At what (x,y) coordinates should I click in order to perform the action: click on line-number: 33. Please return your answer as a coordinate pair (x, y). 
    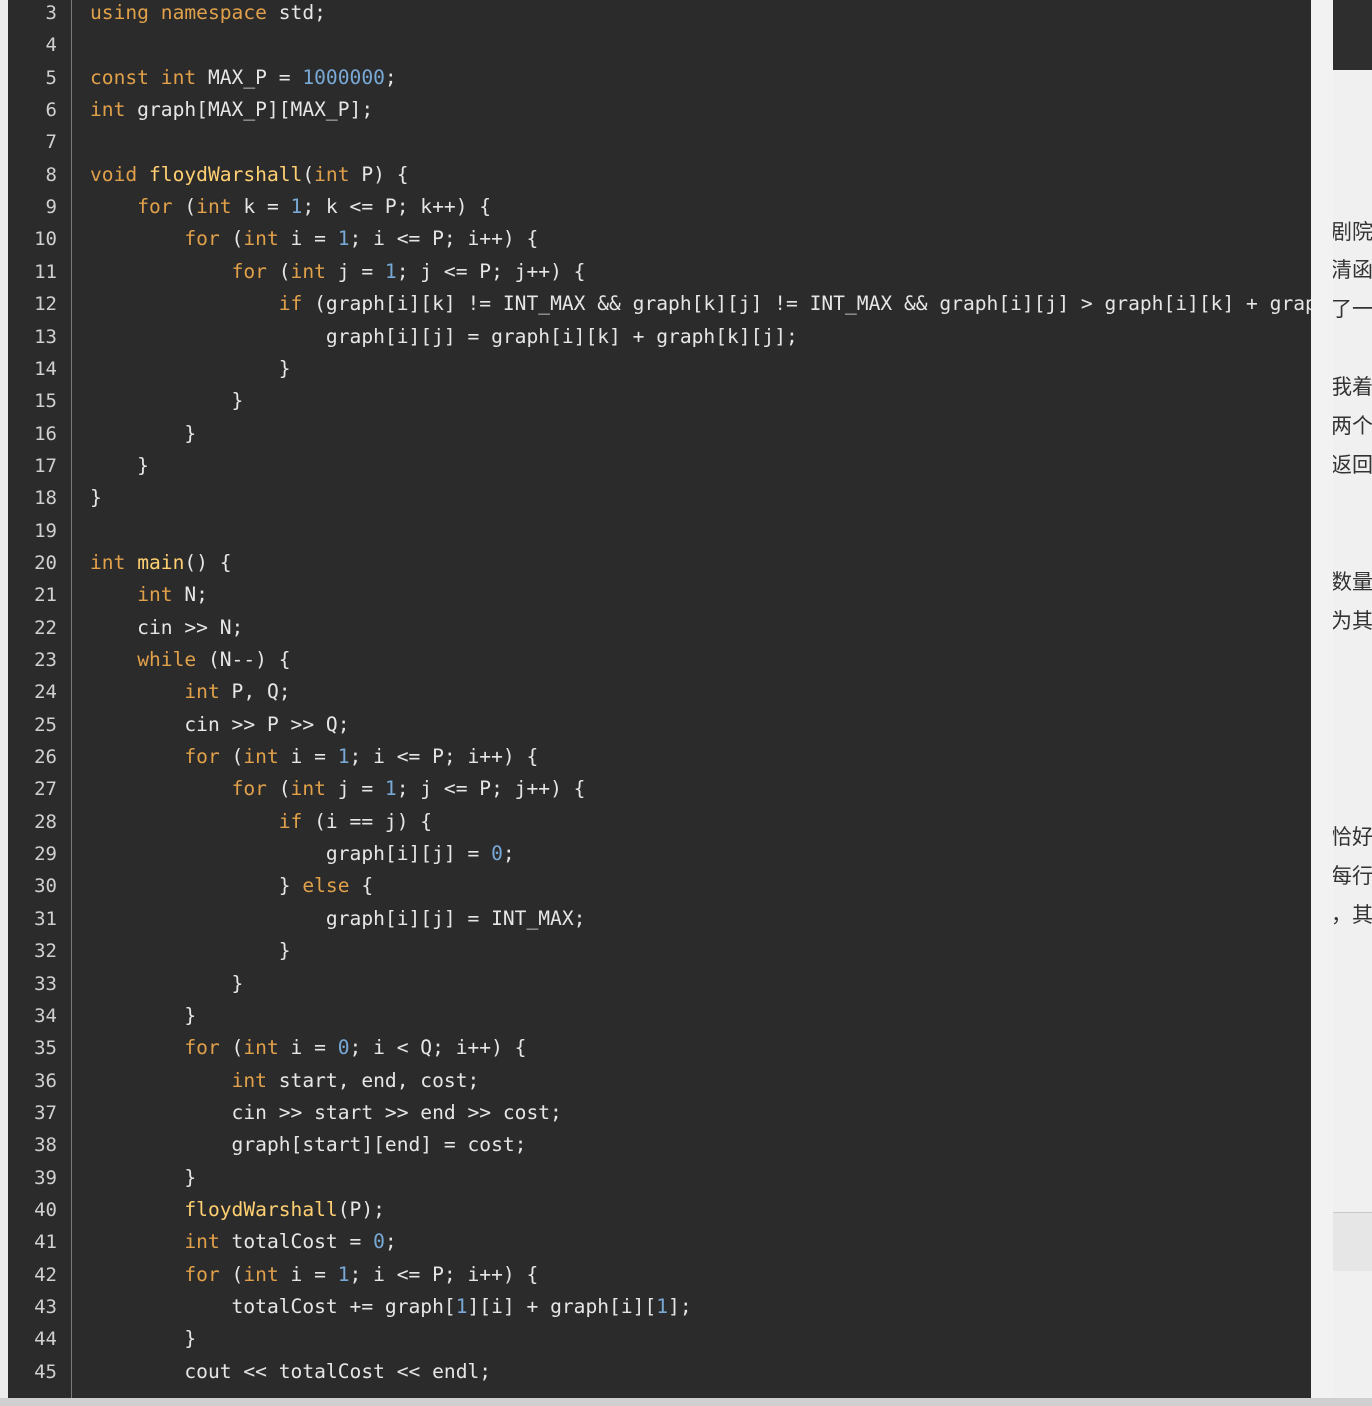
    Looking at the image, I should click on (45, 984).